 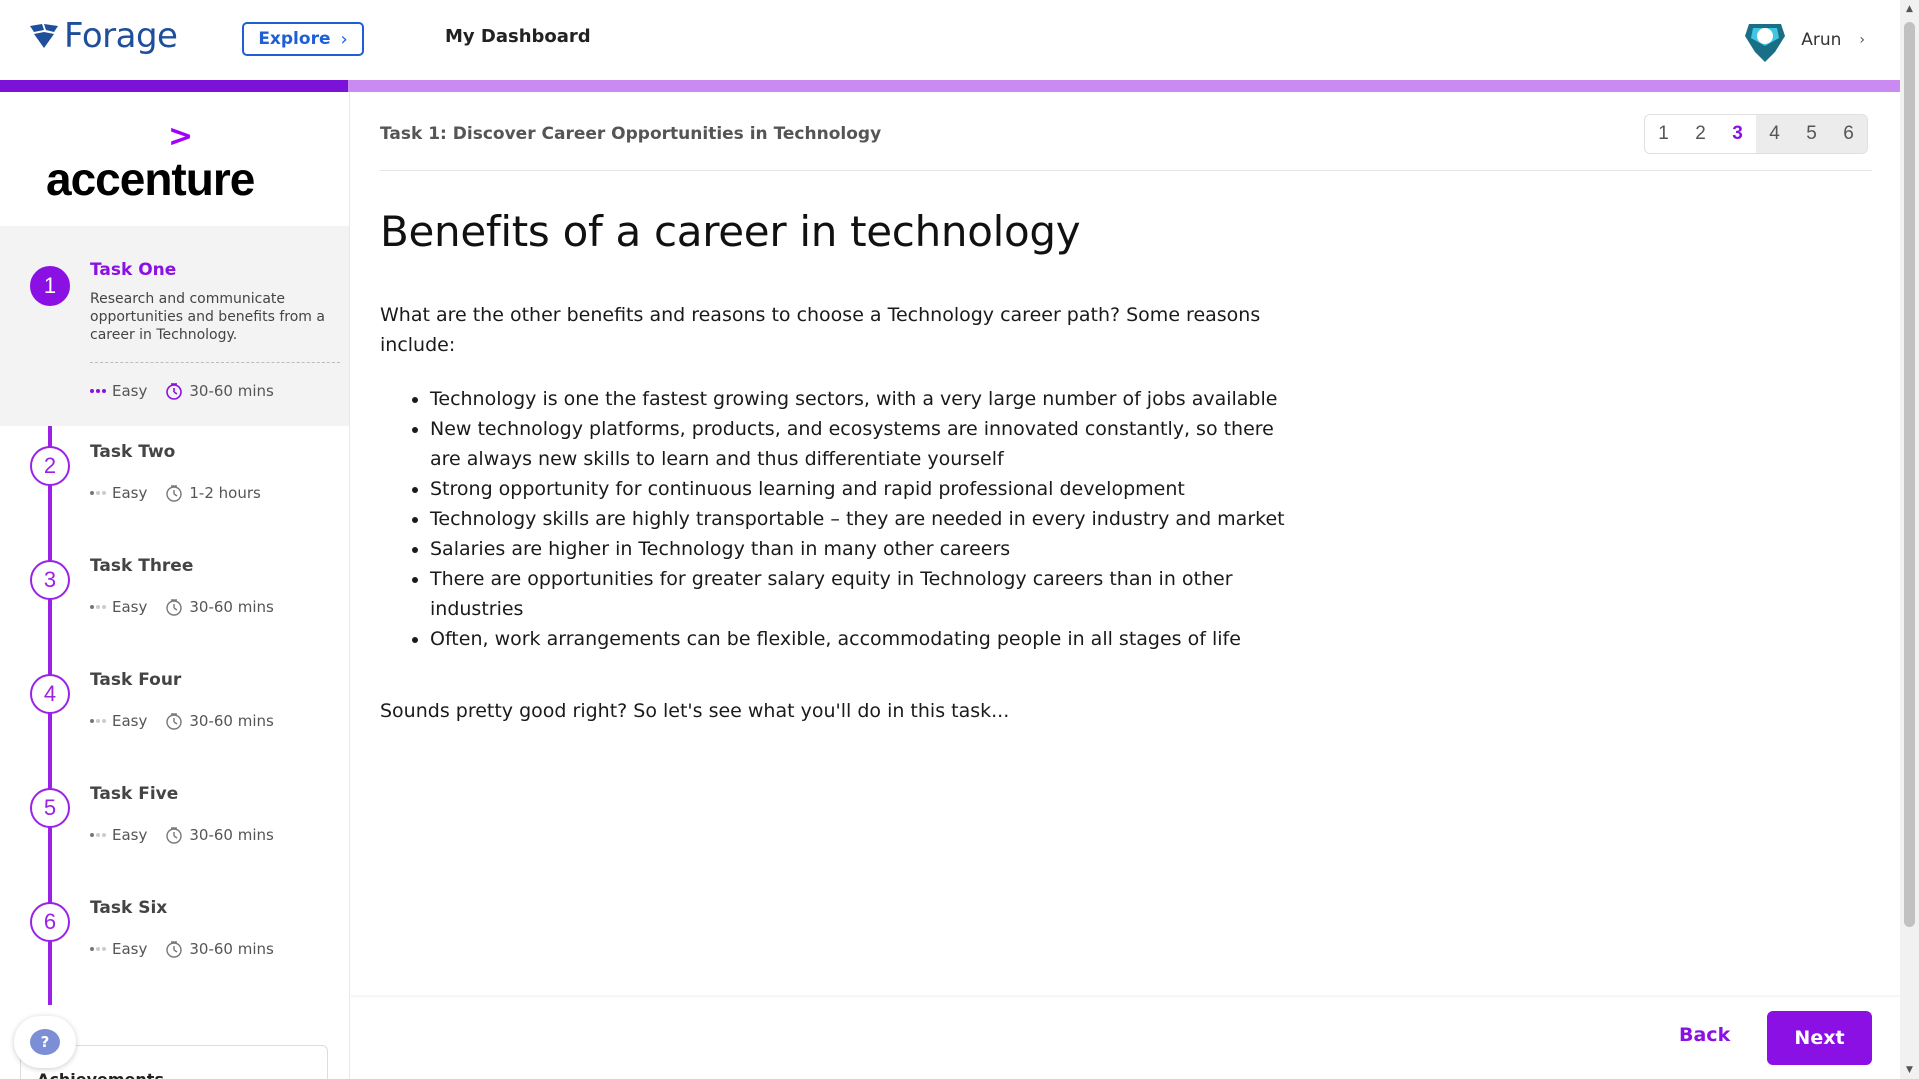 I want to click on explore-button: Explore ›, so click(x=303, y=39).